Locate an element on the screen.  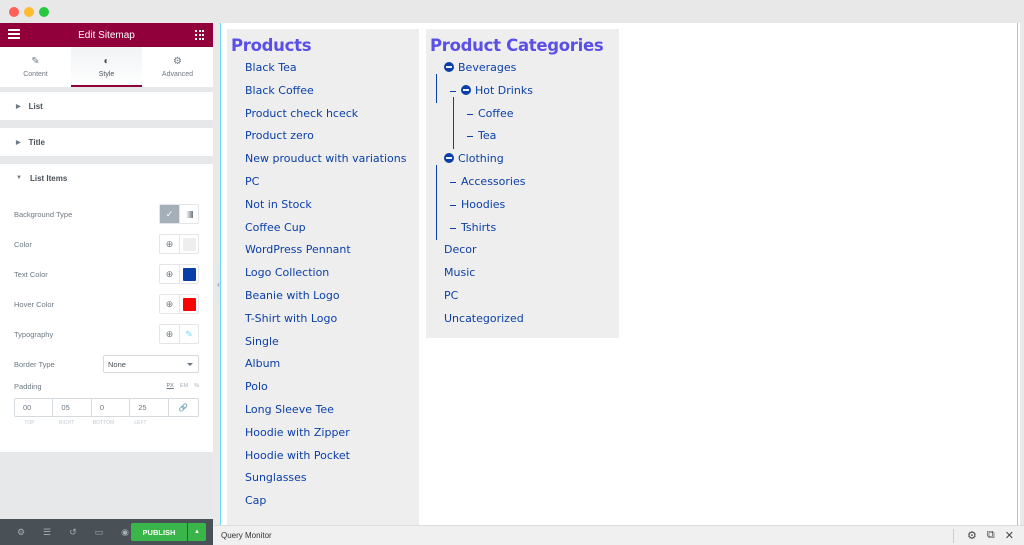
product-link: Coffee Cup is located at coordinates (332, 228).